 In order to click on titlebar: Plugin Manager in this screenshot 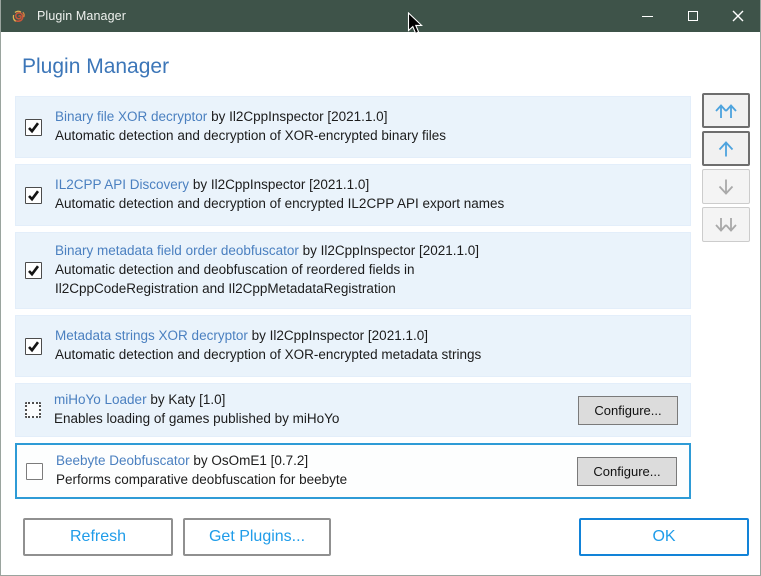, I will do `click(380, 16)`.